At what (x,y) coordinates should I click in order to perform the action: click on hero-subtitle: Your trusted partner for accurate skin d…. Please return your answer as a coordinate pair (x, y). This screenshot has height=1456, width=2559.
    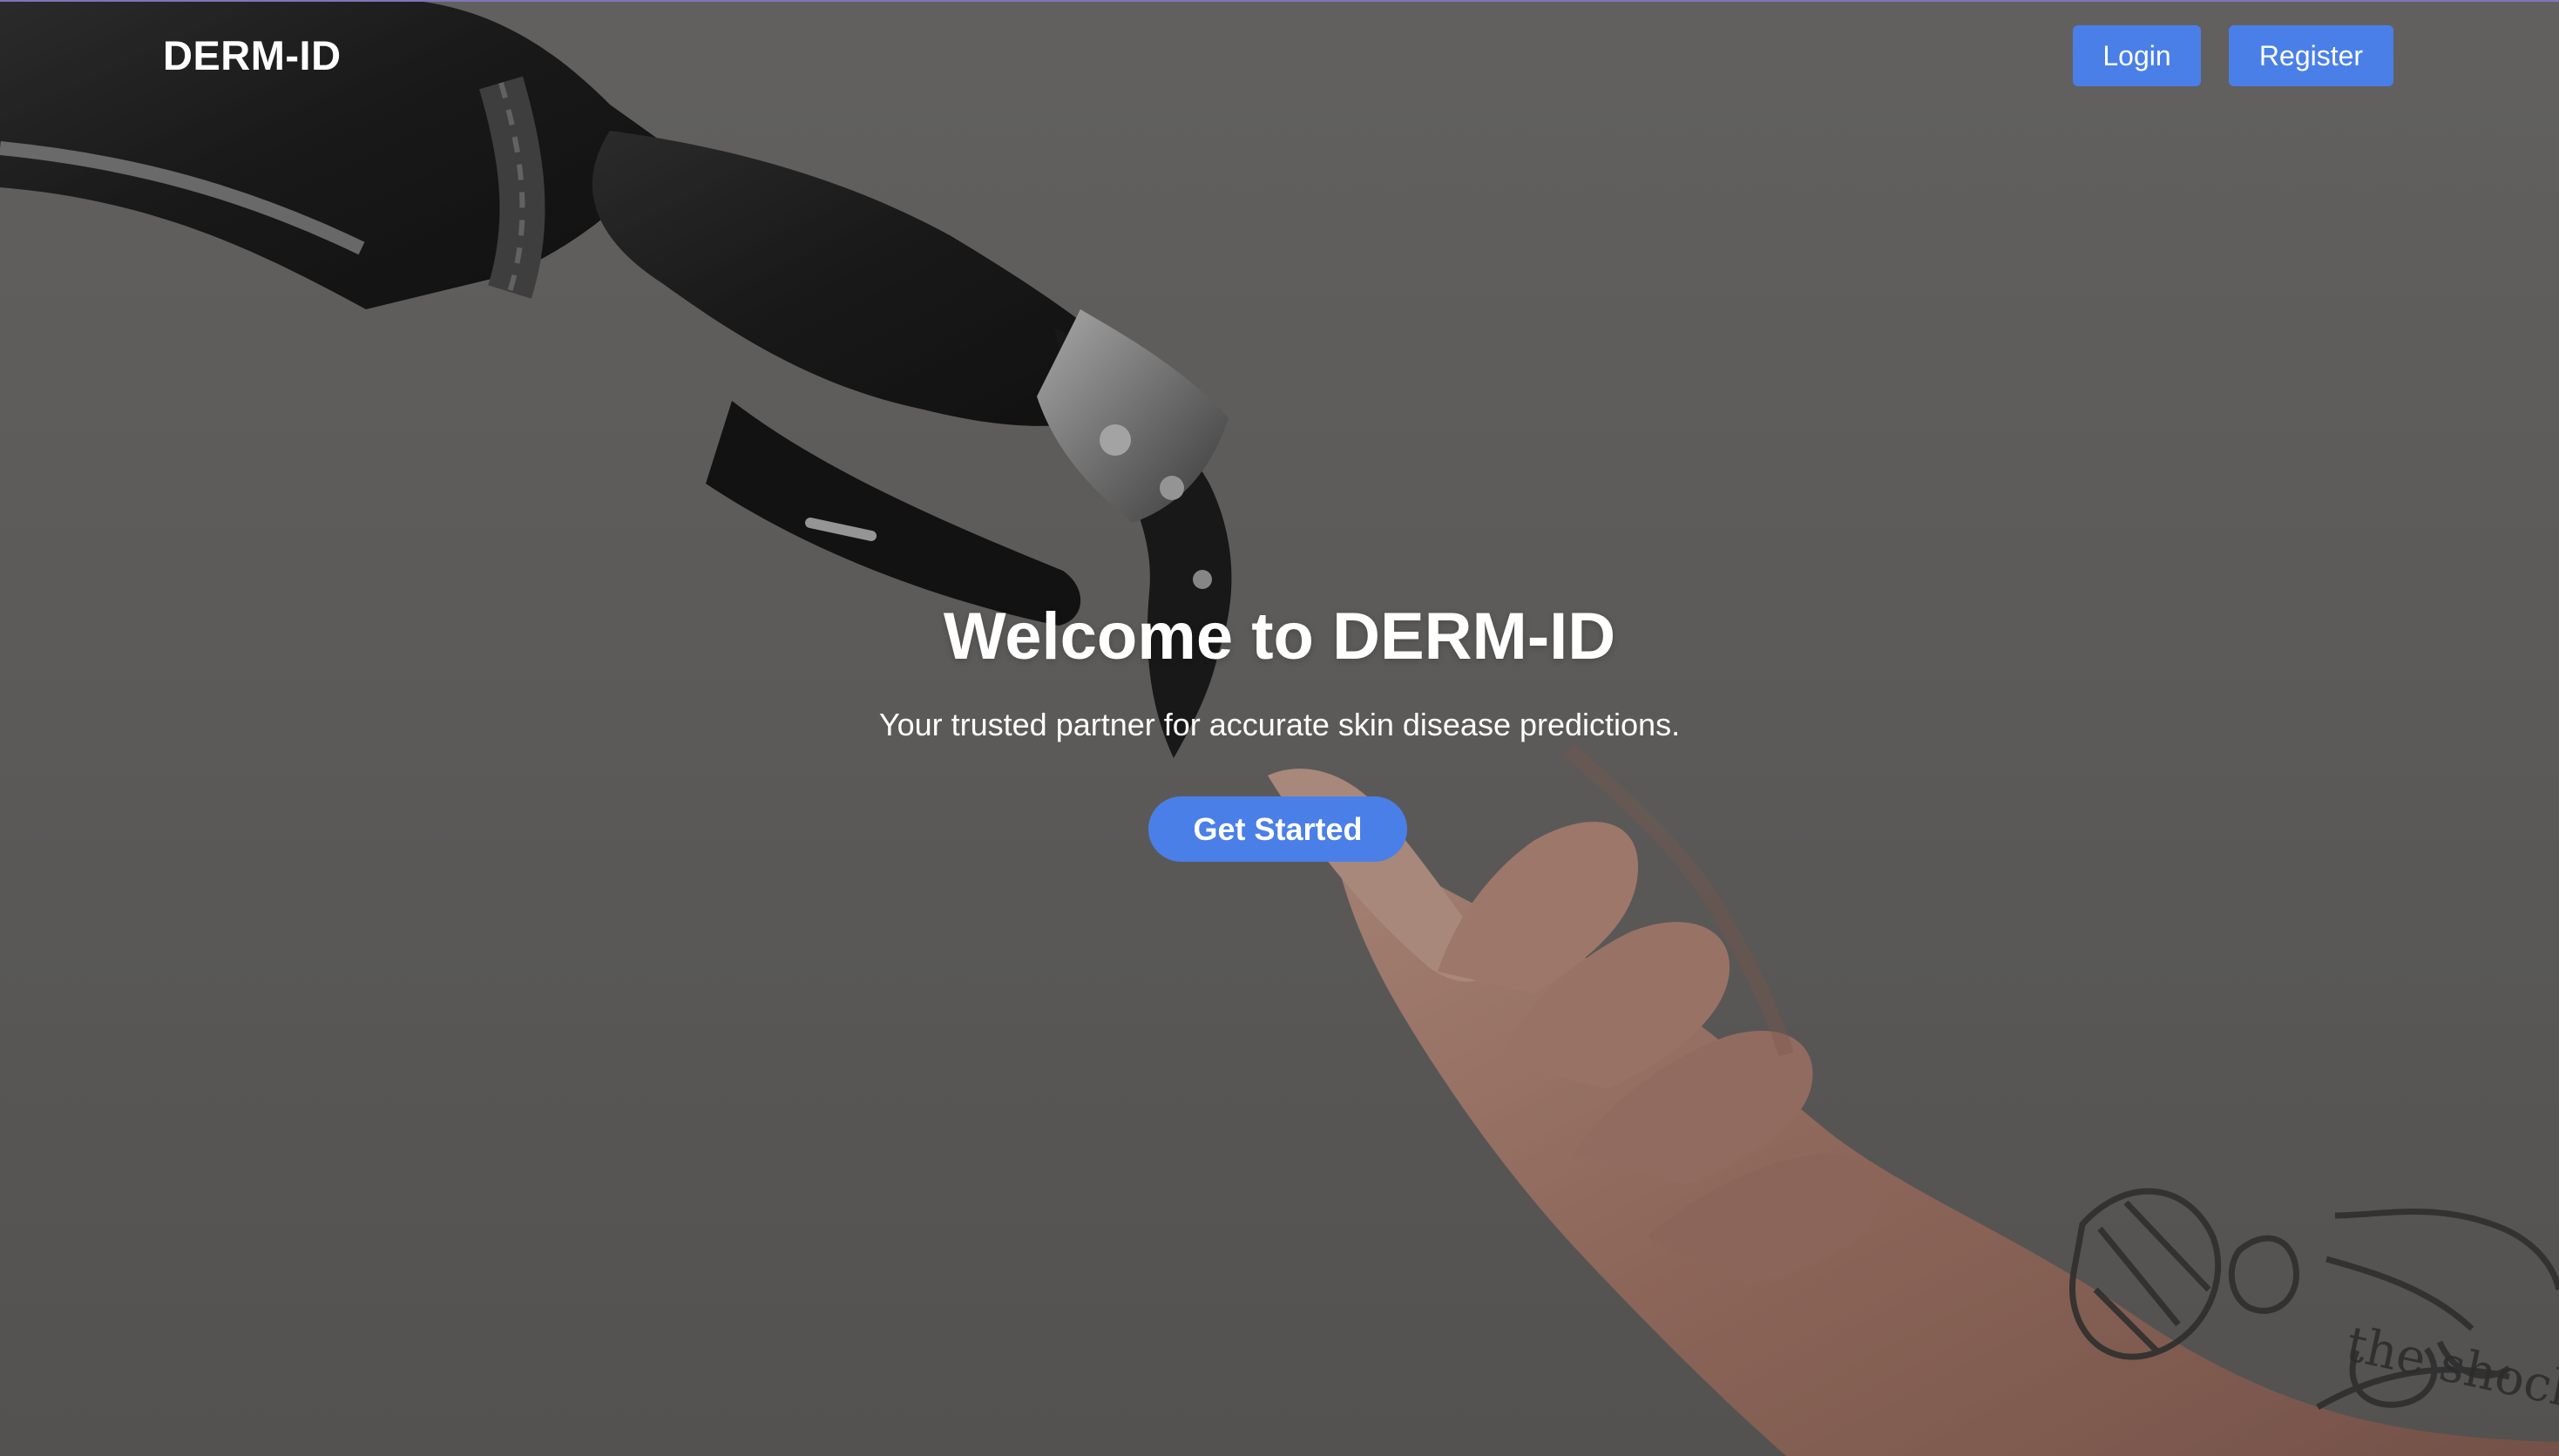
    Looking at the image, I should click on (1279, 724).